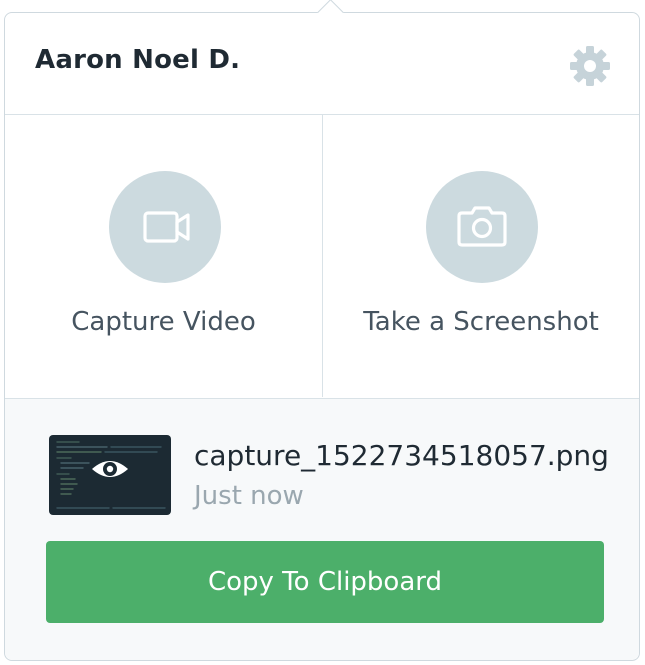 This screenshot has width=645, height=665. I want to click on copy-to-clipboard-button: Copy To Clipboard, so click(325, 582).